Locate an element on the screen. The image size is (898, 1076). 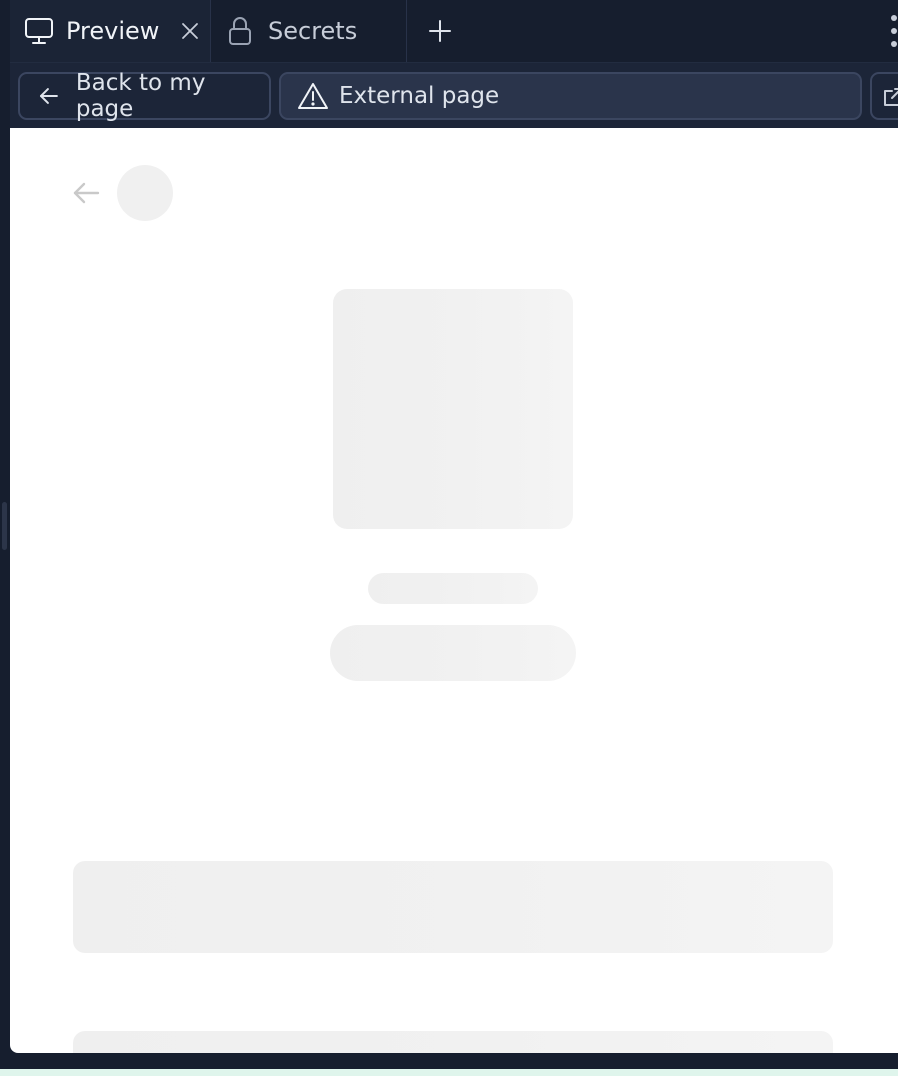
vertical-dots-icon is located at coordinates (891, 31).